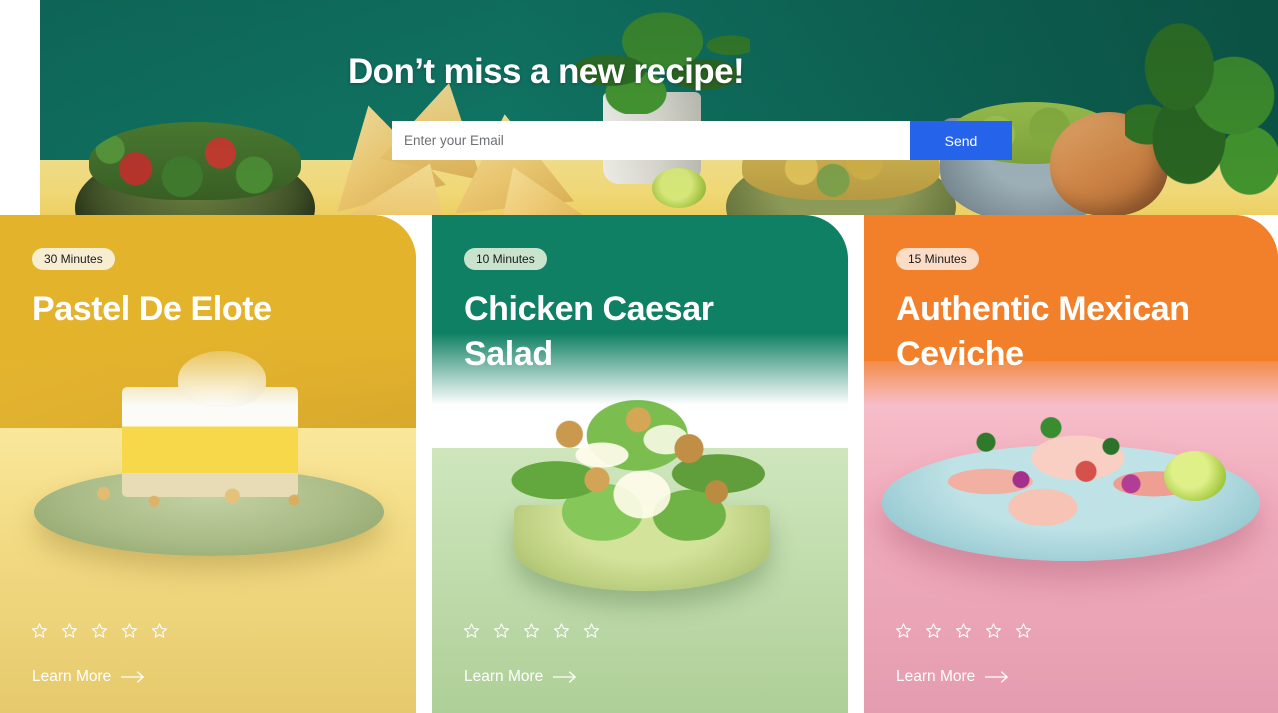 The width and height of the screenshot is (1278, 713). Describe the element at coordinates (961, 140) in the screenshot. I see `send-button: Send` at that location.